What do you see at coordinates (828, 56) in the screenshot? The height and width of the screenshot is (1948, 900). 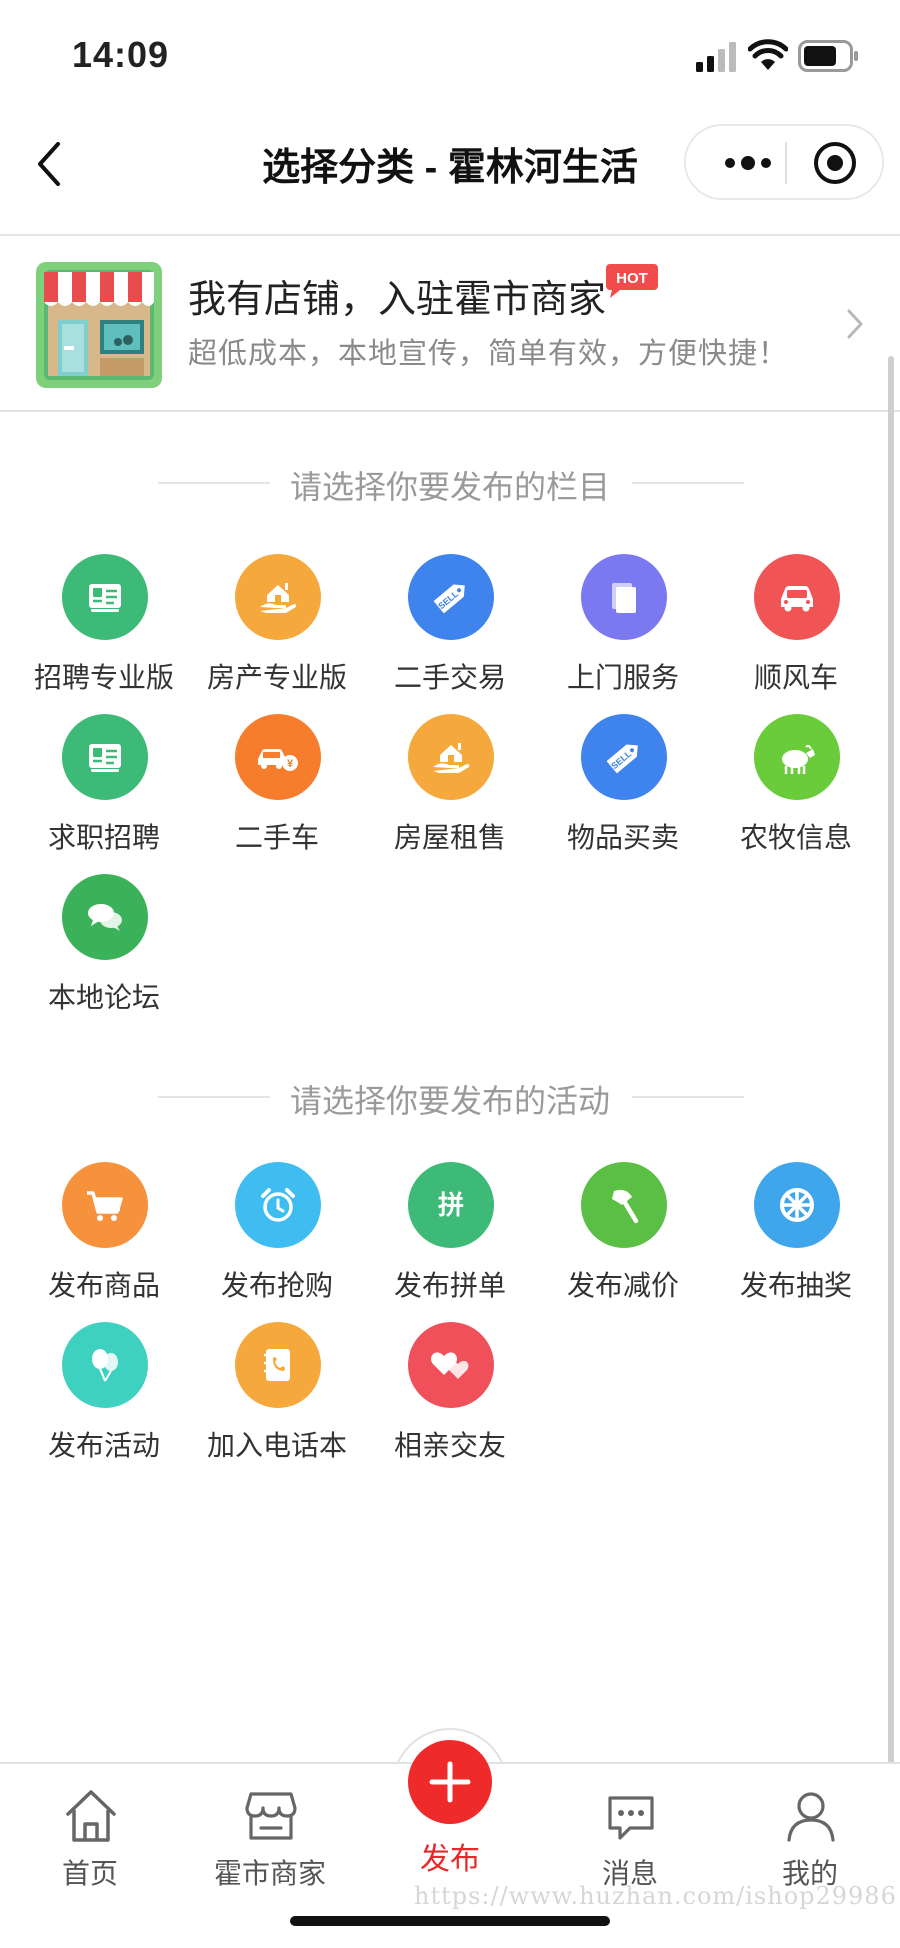 I see `battery-icon` at bounding box center [828, 56].